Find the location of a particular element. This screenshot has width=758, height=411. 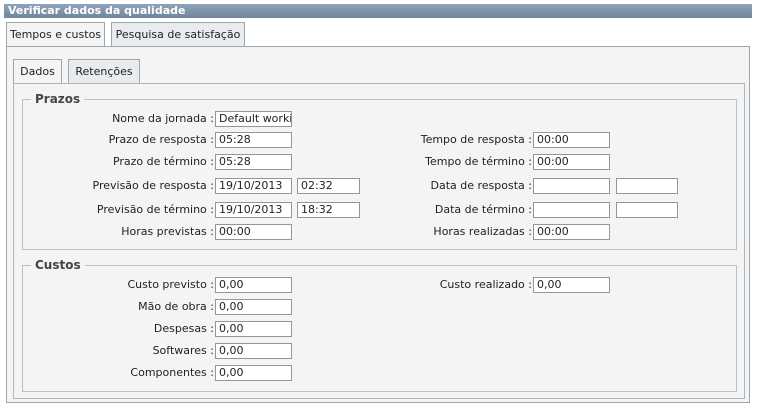

tab-retencoes: Retenções is located at coordinates (104, 71).